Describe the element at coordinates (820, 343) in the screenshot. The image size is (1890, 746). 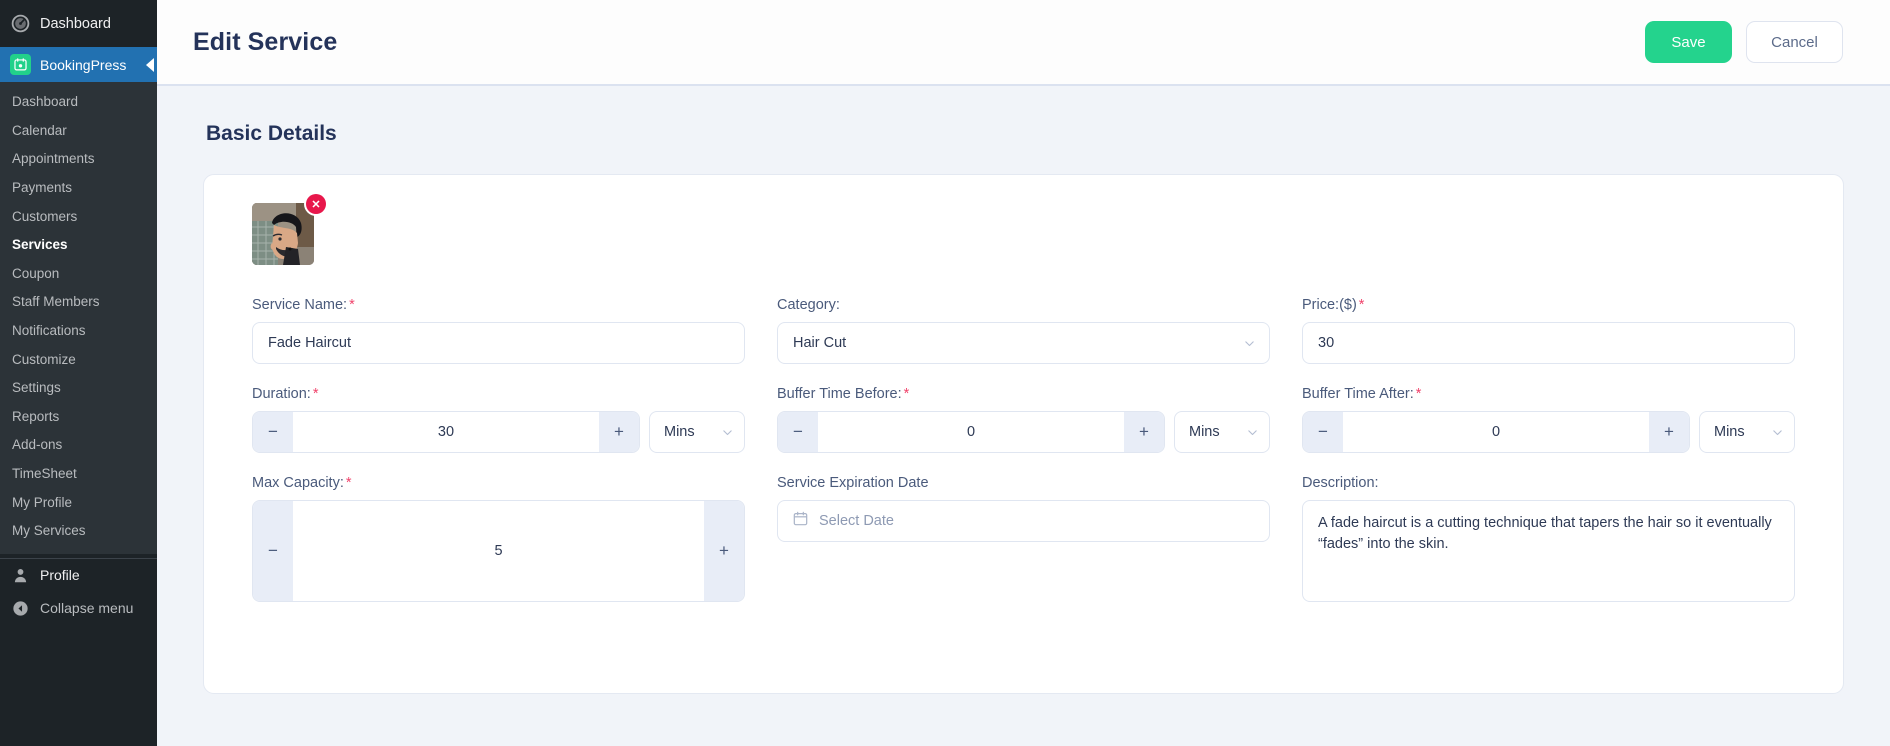
I see `category-value: Hair Cut` at that location.